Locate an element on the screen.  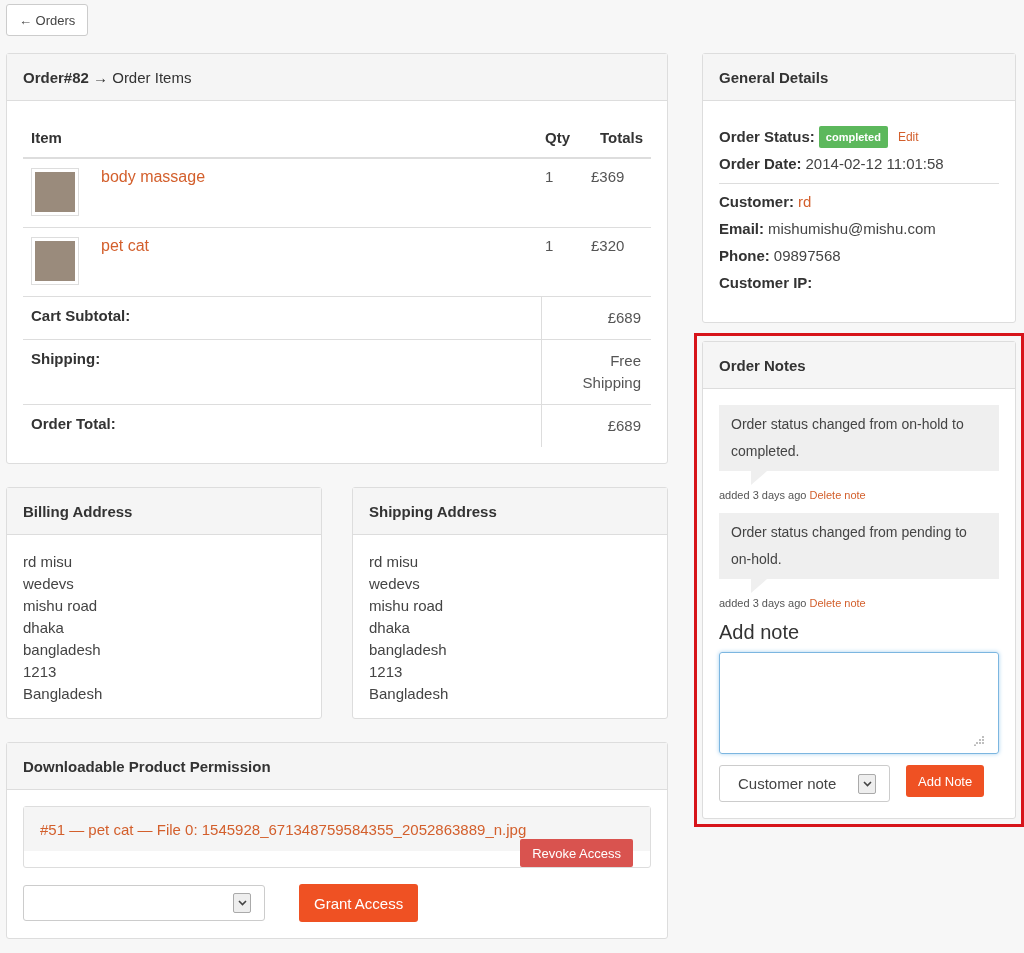
revoke-access-button: Revoke Access is located at coordinates (576, 853).